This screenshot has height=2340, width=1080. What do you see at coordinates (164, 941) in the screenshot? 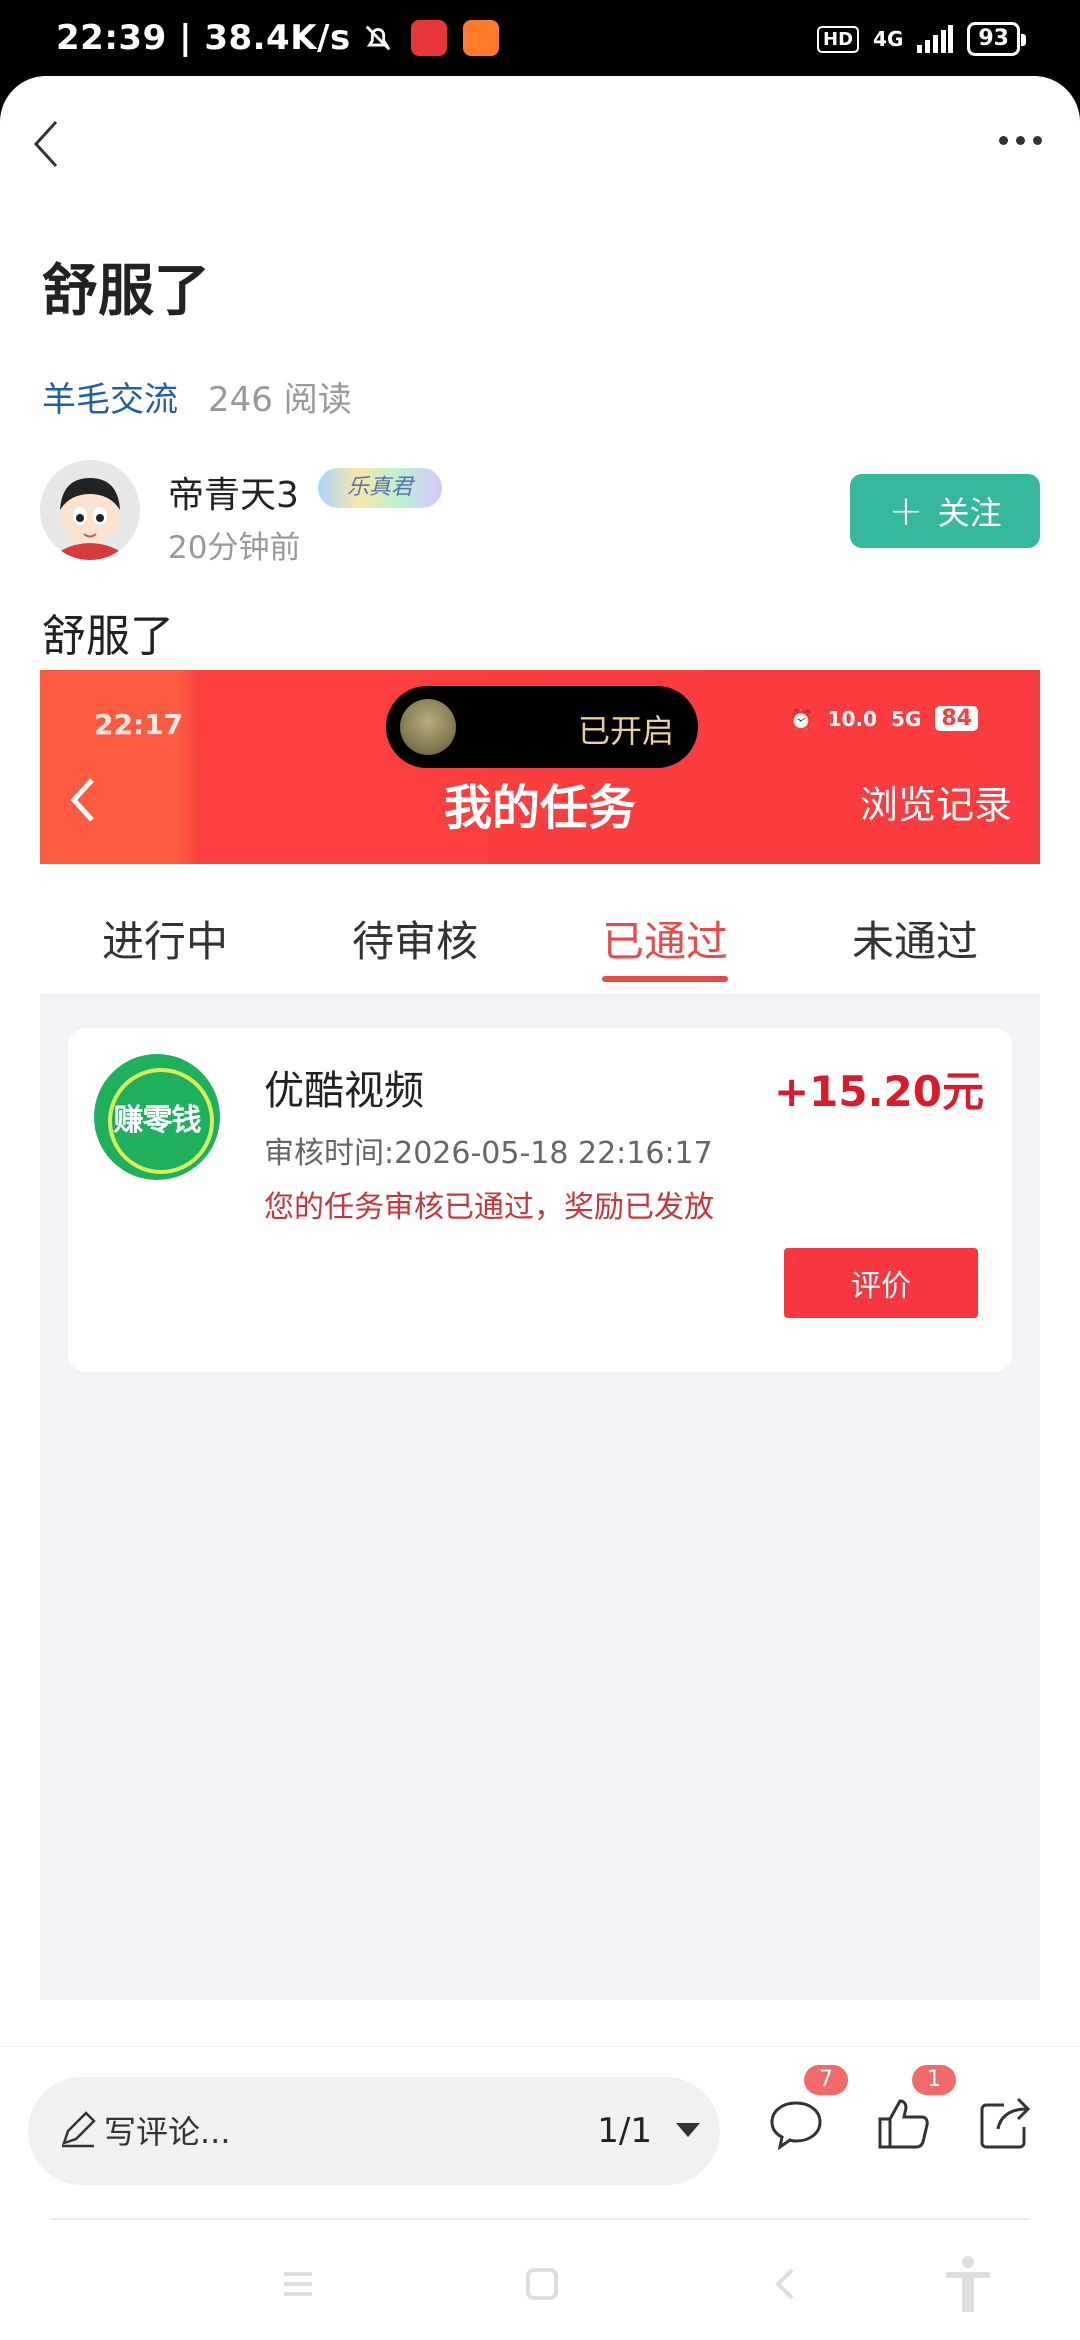
I see `tab-in-progress: 进行中` at bounding box center [164, 941].